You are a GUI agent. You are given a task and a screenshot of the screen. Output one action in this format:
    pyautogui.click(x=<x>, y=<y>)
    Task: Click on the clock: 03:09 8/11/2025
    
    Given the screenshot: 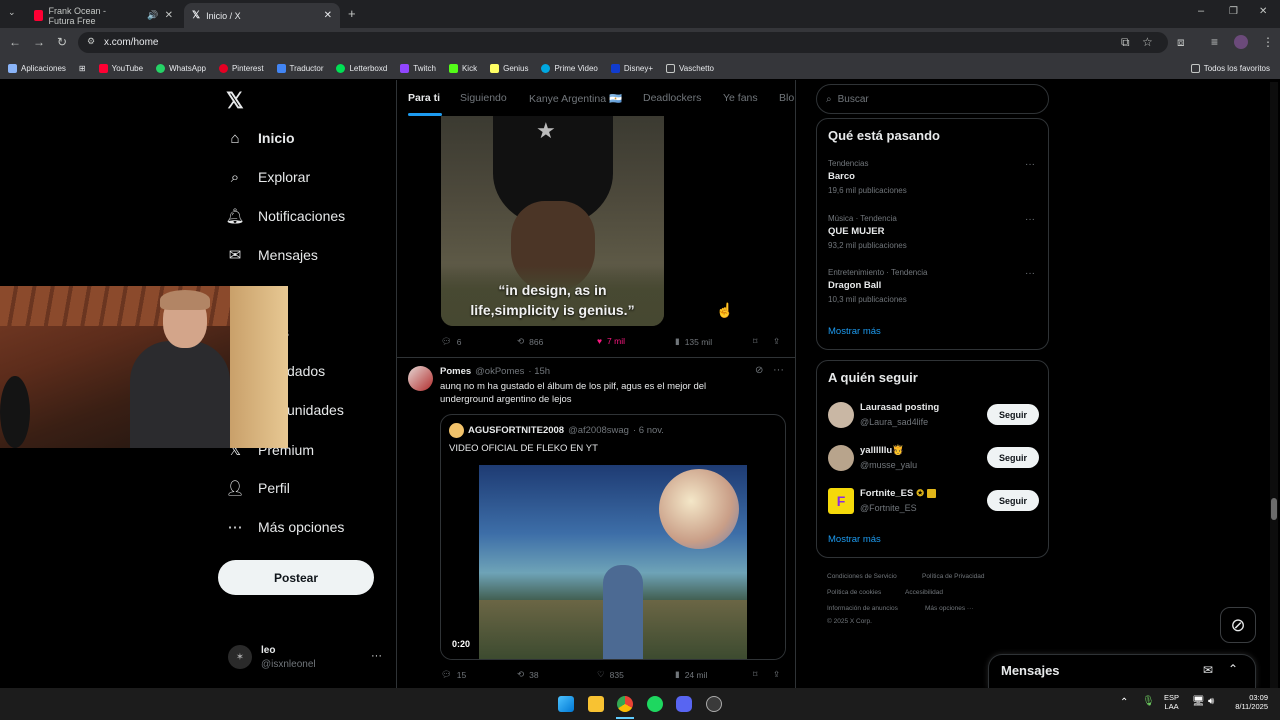 What is the action you would take?
    pyautogui.click(x=1247, y=702)
    